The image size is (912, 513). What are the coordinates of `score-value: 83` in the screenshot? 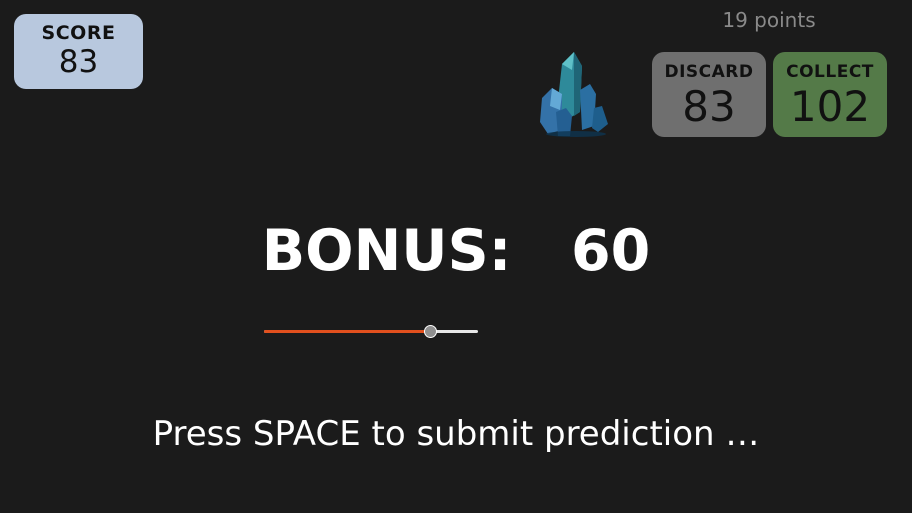 It's located at (78, 62).